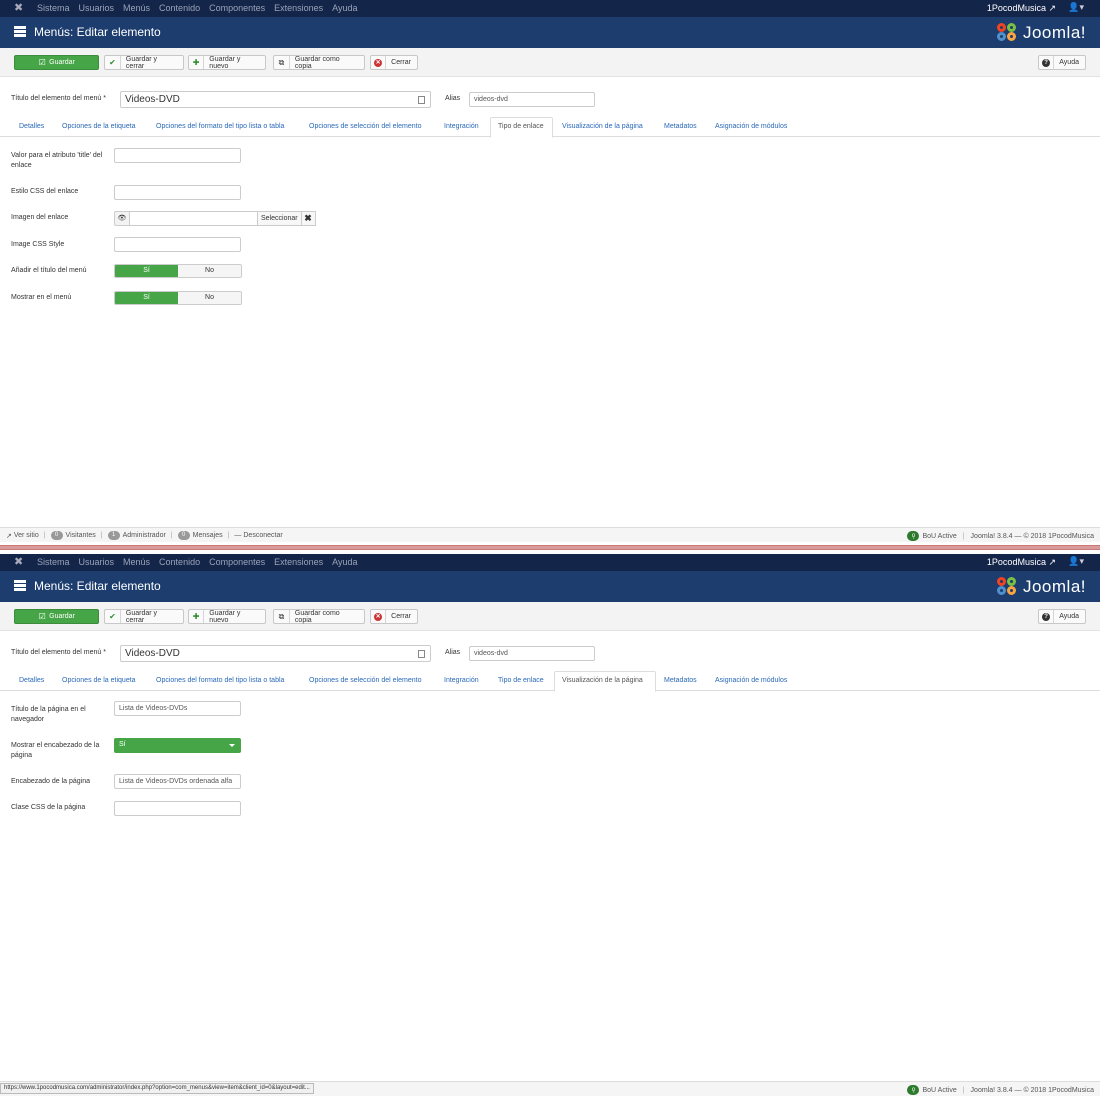  Describe the element at coordinates (453, 98) in the screenshot. I see `alias-label: Alias` at that location.